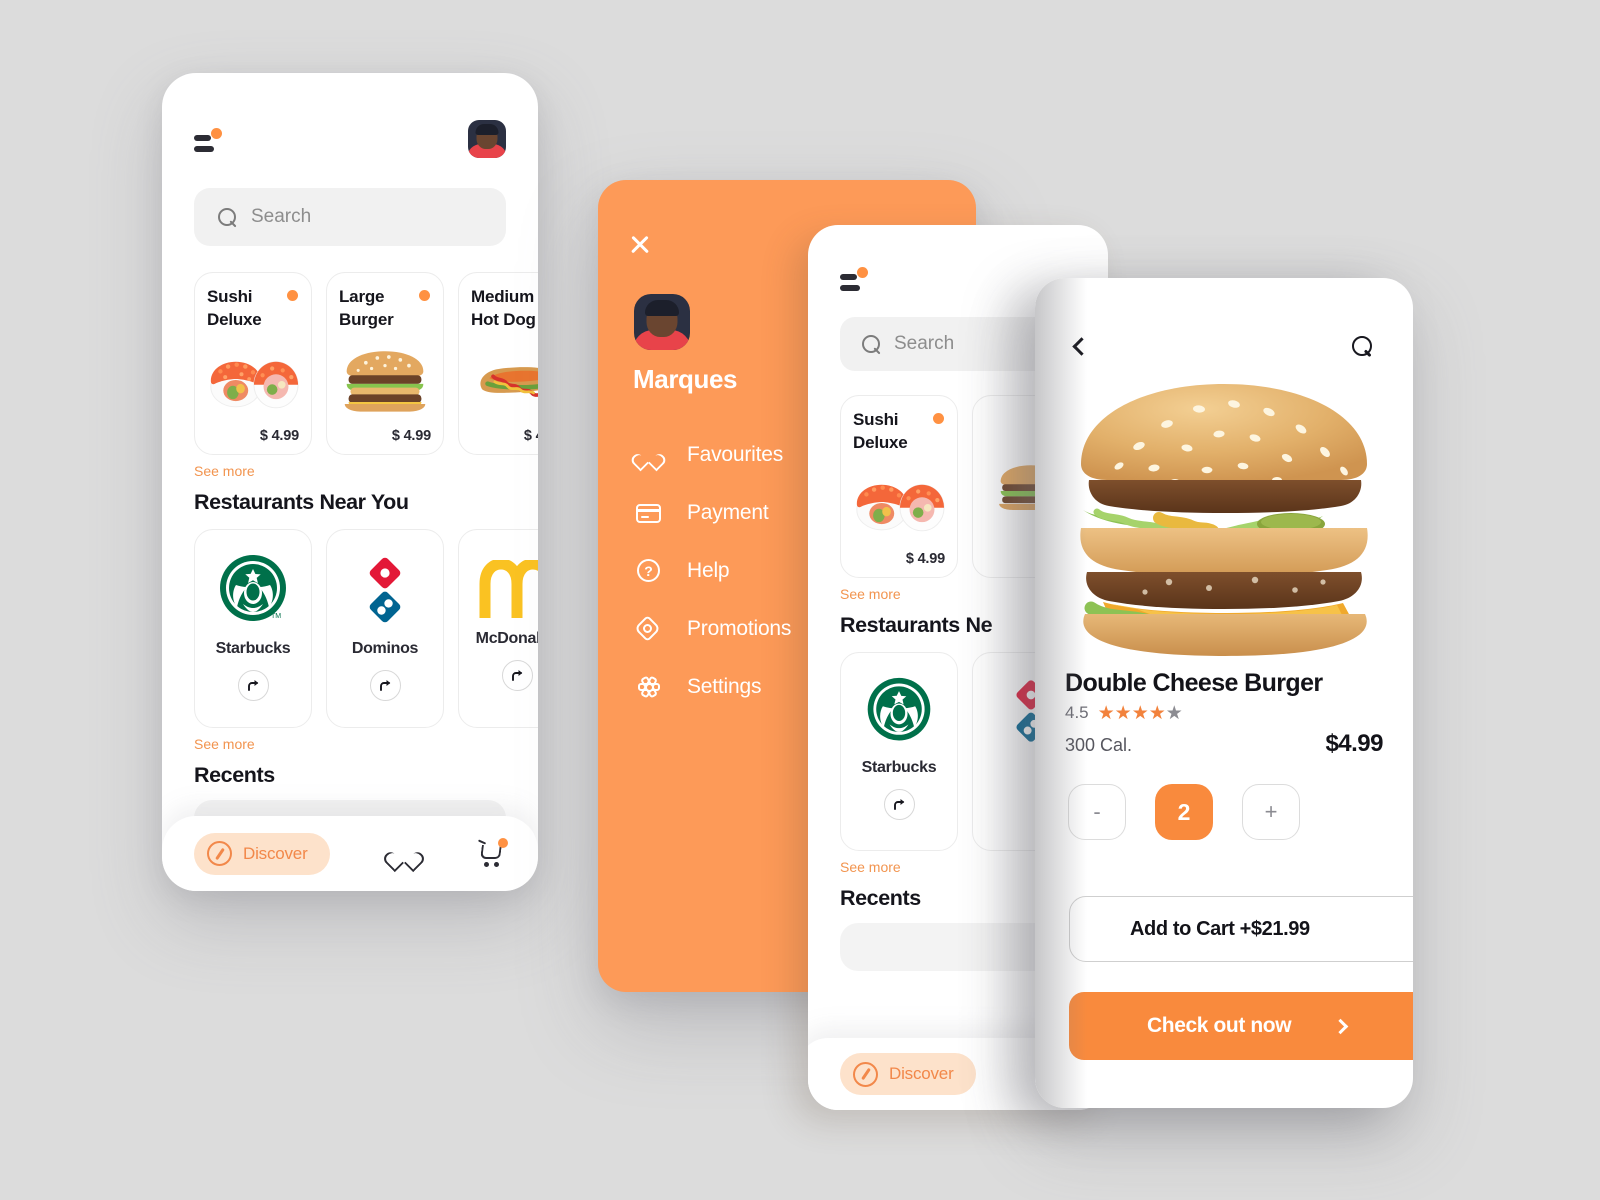 Image resolution: width=1600 pixels, height=1200 pixels. I want to click on quantity-value: 2, so click(1184, 812).